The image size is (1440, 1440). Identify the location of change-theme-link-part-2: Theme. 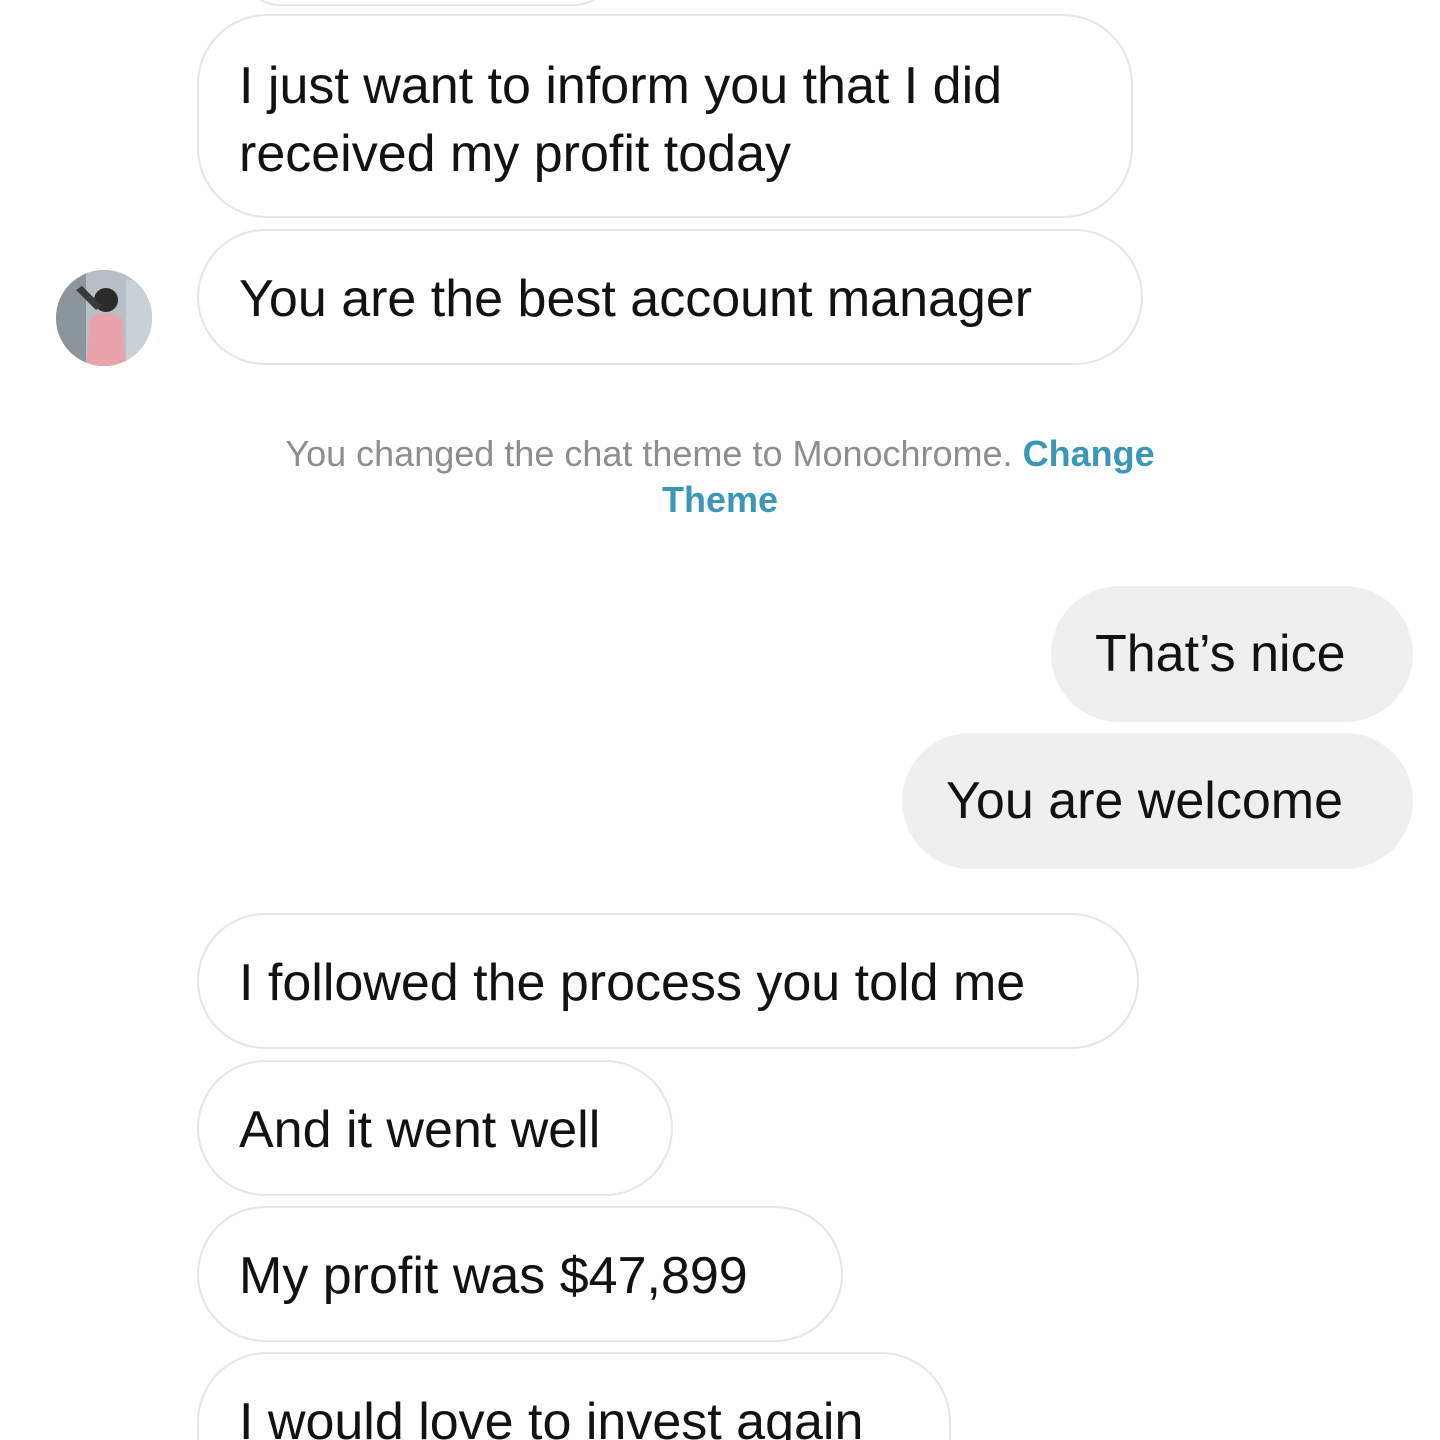
(720, 499).